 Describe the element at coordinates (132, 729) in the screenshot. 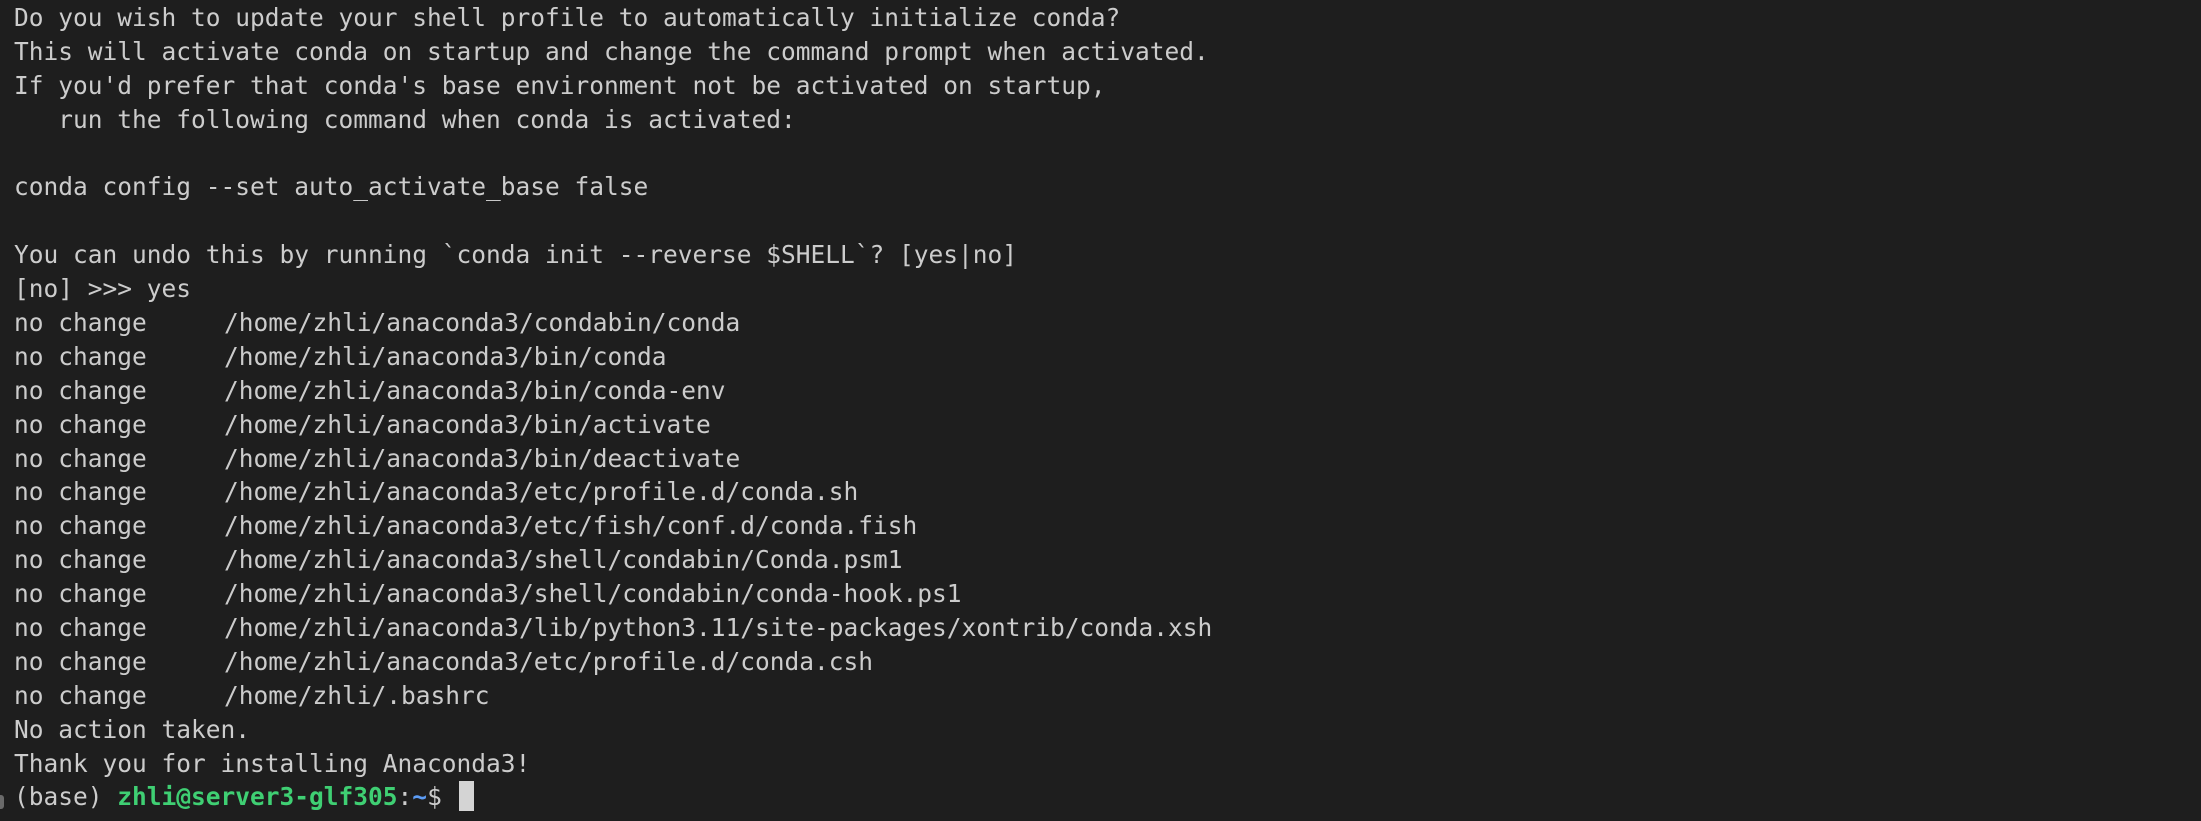

I see `output-line: No action taken.` at that location.